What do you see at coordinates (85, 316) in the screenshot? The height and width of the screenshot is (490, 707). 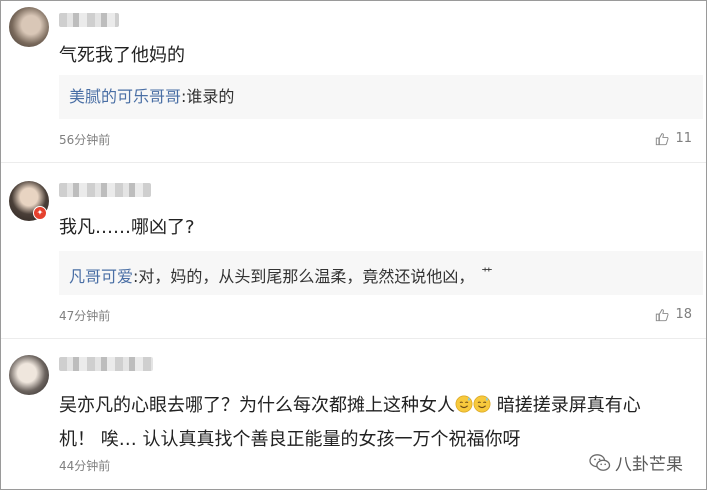 I see `timestamp: 47分钟前` at bounding box center [85, 316].